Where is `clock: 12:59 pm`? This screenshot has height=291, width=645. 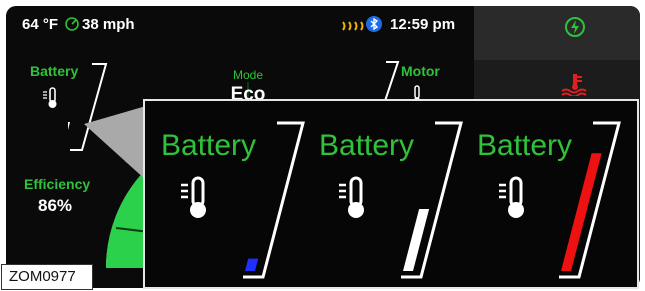 clock: 12:59 pm is located at coordinates (423, 24).